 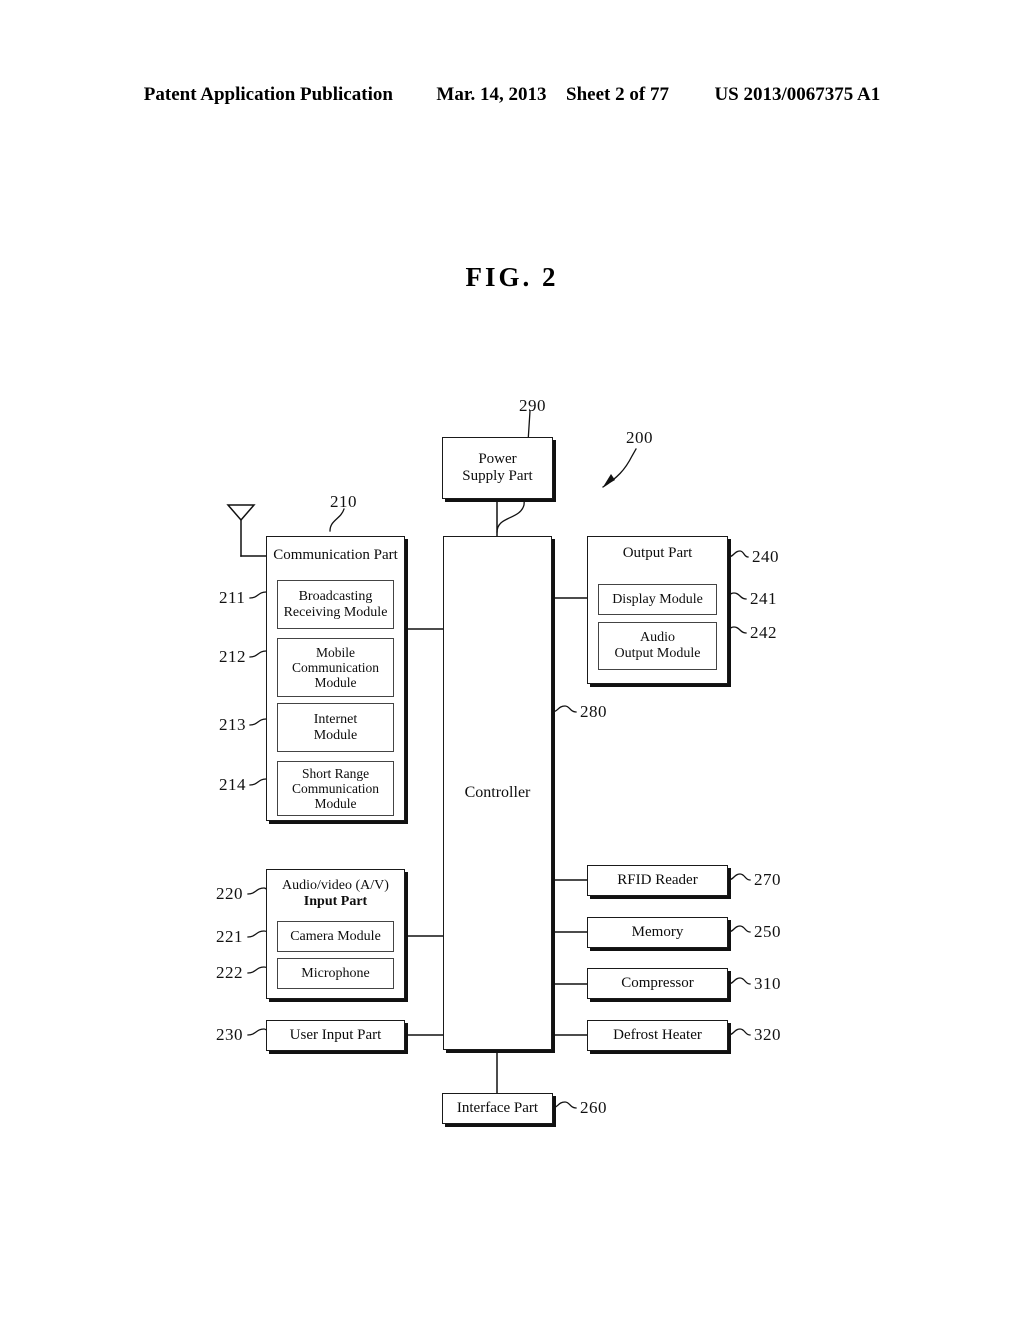 What do you see at coordinates (763, 632) in the screenshot?
I see `refnum-242: 242` at bounding box center [763, 632].